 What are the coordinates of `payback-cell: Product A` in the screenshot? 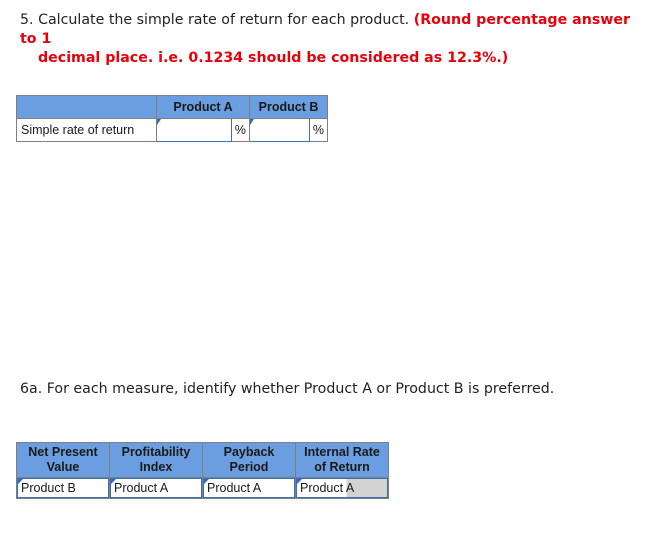 It's located at (249, 488).